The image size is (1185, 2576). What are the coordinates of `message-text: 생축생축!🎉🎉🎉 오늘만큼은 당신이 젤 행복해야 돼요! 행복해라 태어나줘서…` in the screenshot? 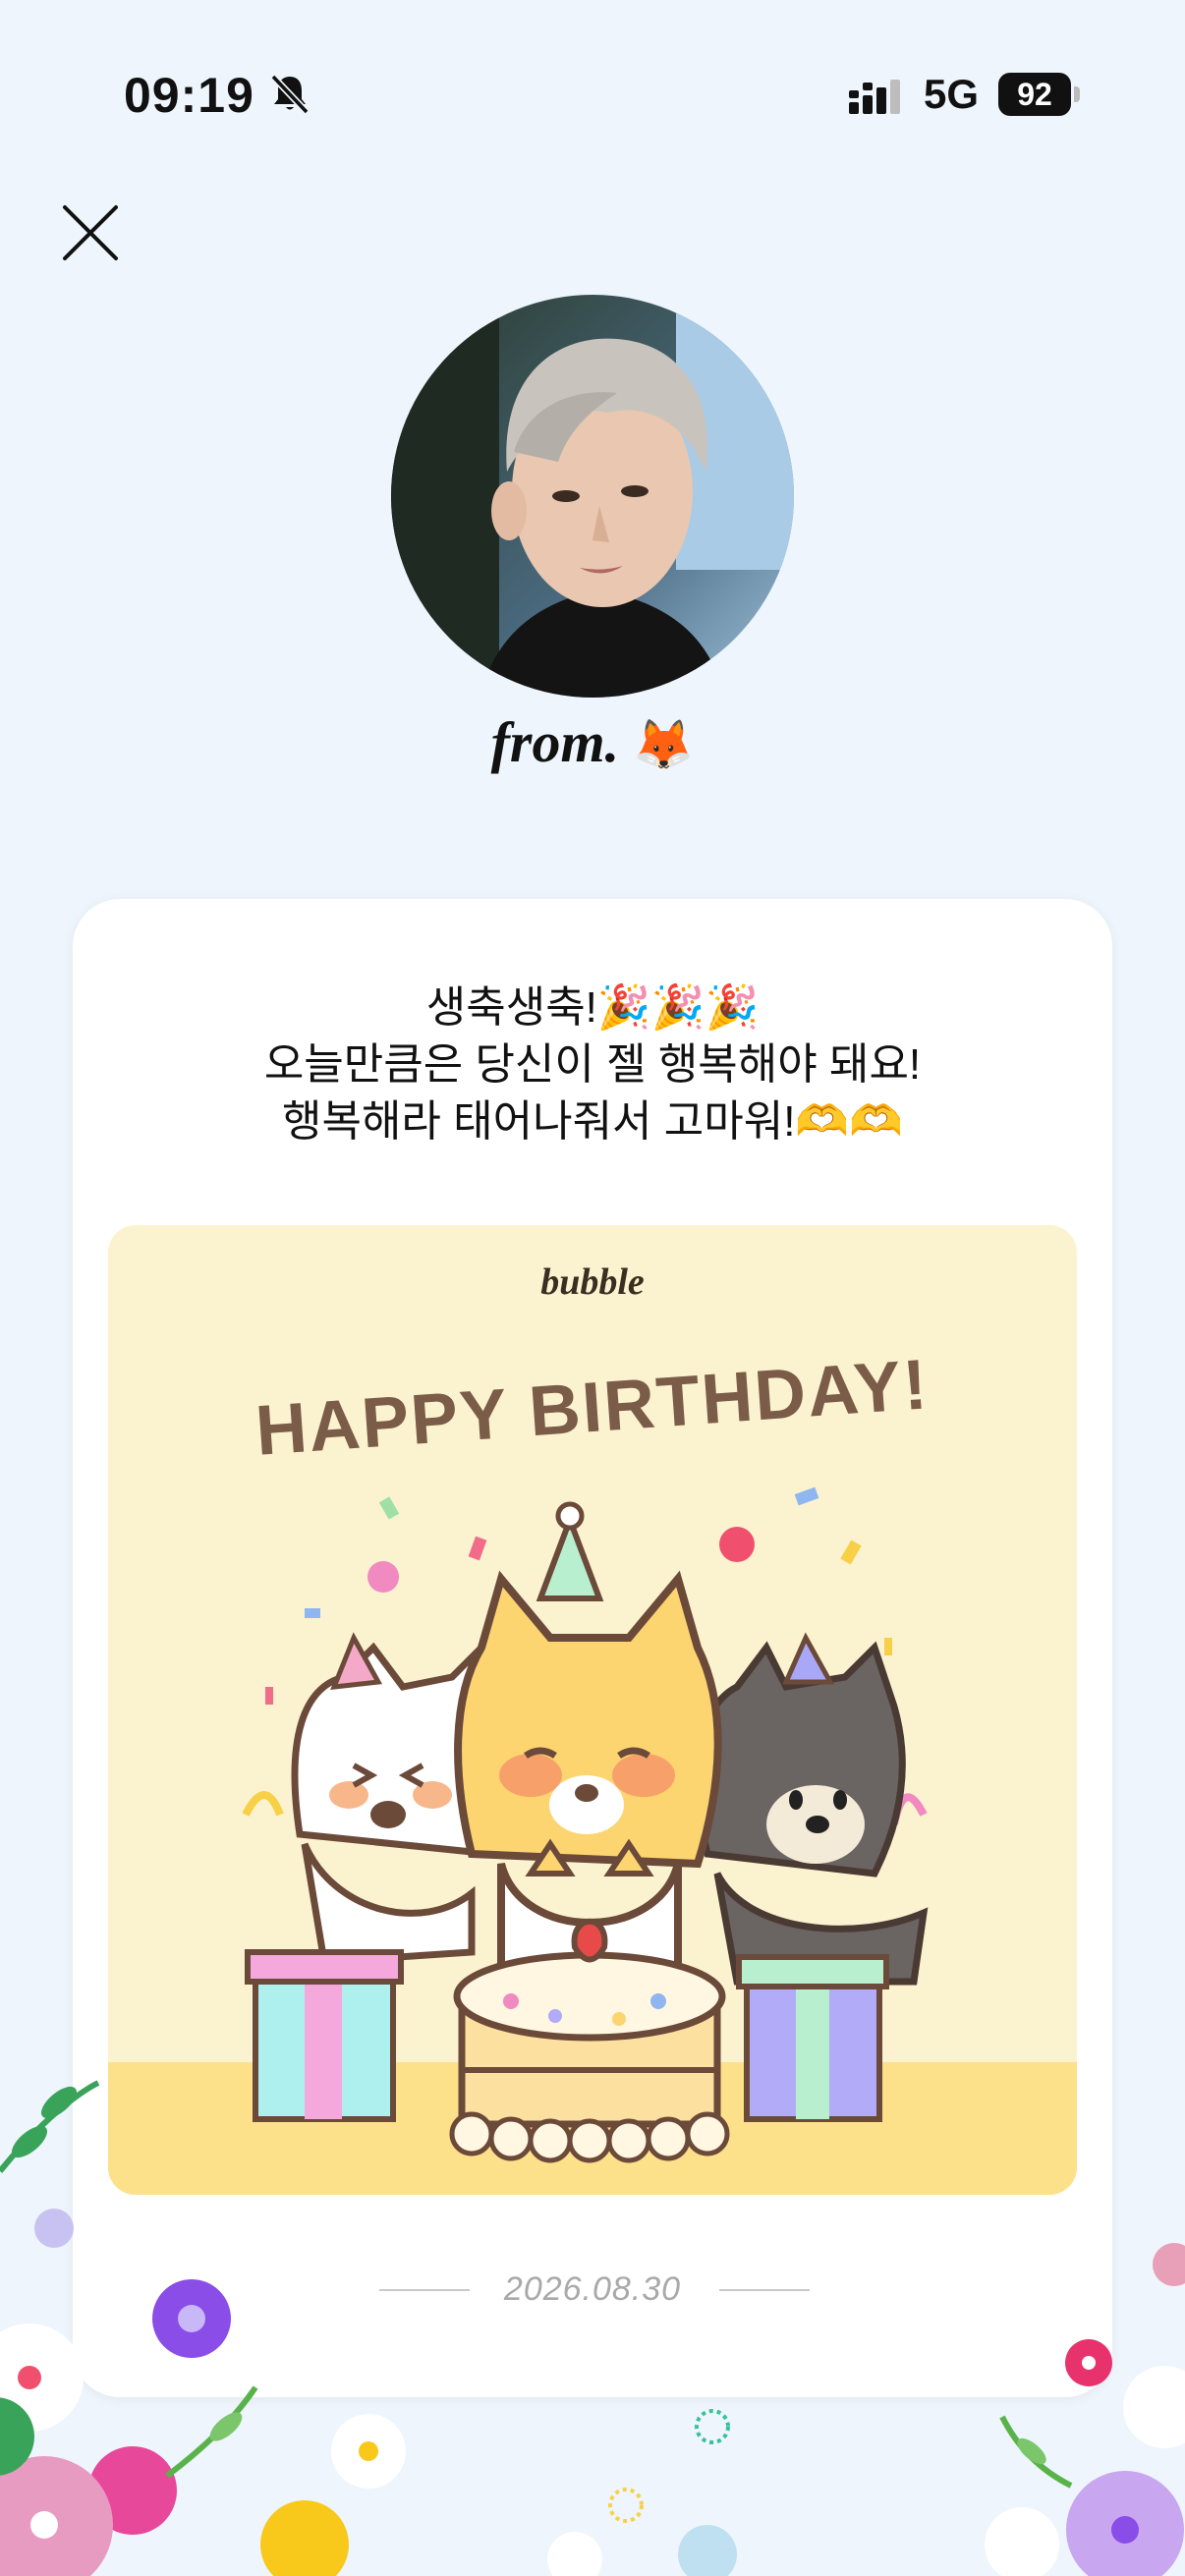 It's located at (592, 1065).